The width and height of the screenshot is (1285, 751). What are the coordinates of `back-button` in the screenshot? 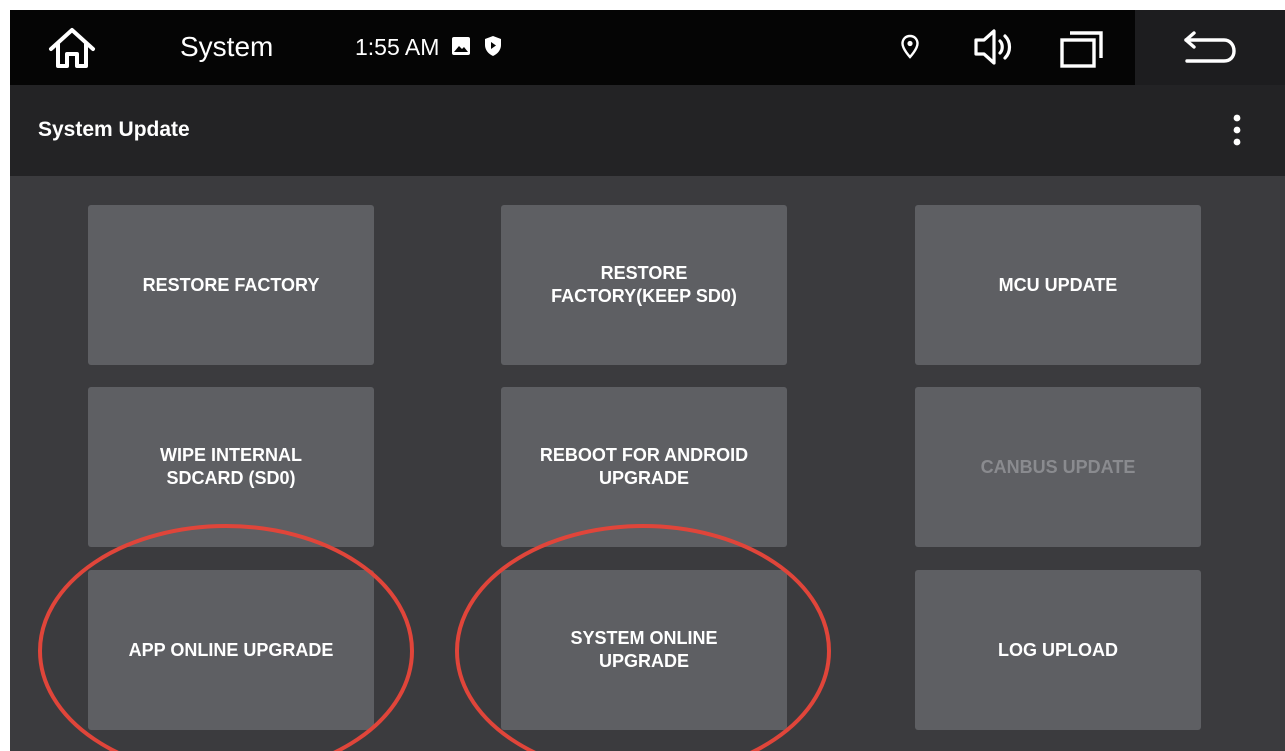 It's located at (1210, 47).